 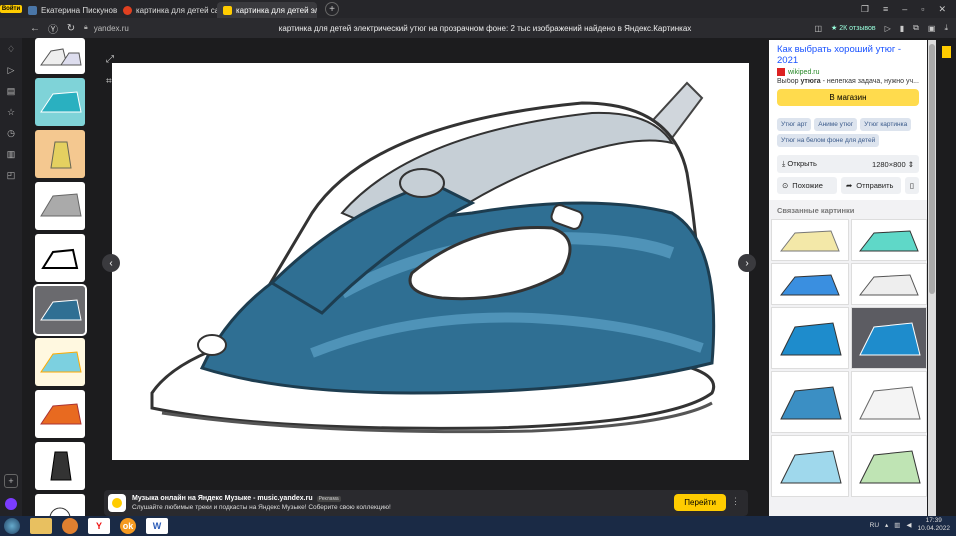 What do you see at coordinates (807, 185) in the screenshot?
I see `similar-button: ⊙ Похожие` at bounding box center [807, 185].